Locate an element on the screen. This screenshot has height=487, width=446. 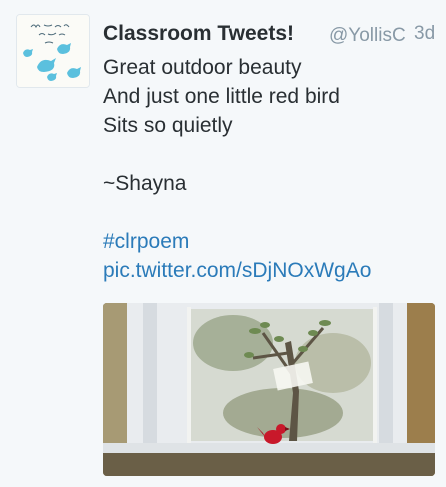
user-handle: @YollisC is located at coordinates (374, 36).